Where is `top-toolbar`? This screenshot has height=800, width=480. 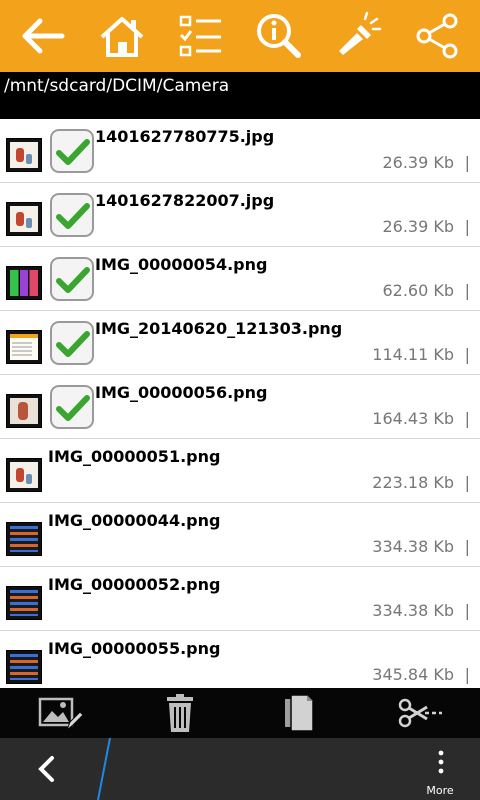
top-toolbar is located at coordinates (240, 36).